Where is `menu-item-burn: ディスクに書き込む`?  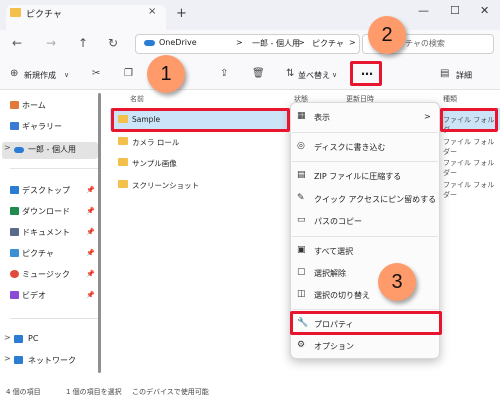
menu-item-burn: ディスクに書き込む is located at coordinates (349, 147).